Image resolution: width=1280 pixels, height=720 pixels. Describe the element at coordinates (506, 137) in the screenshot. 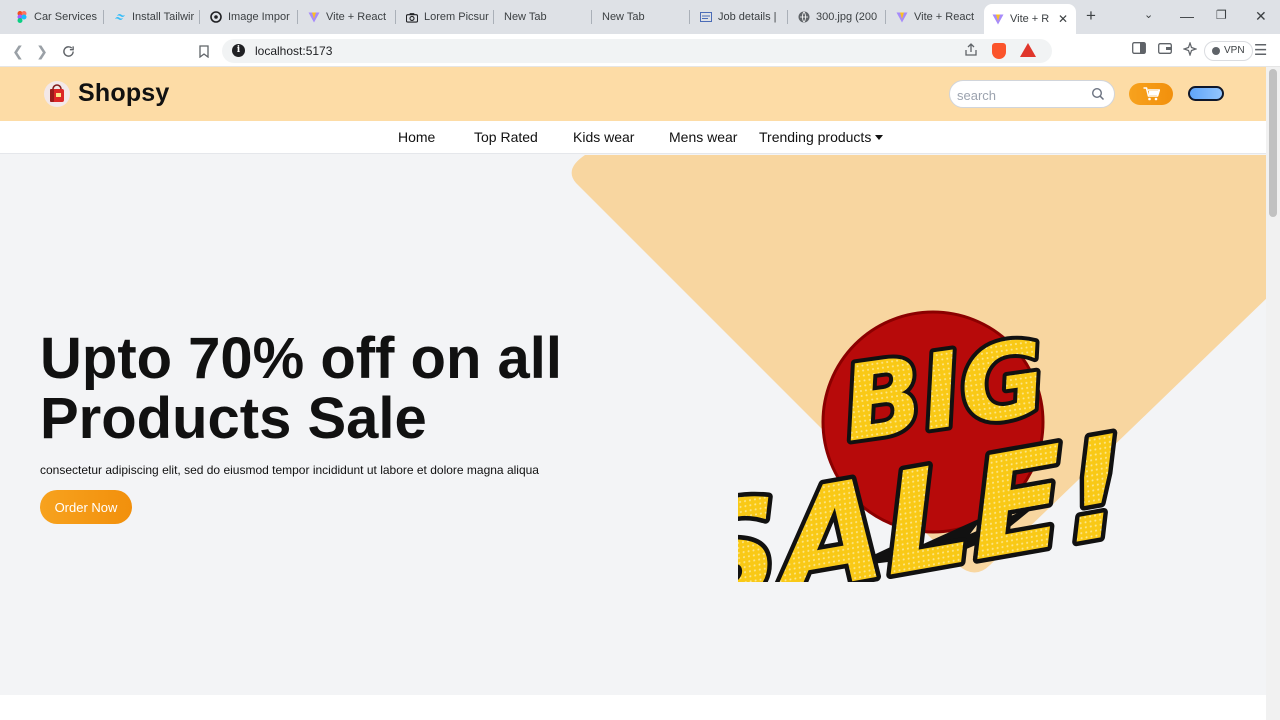

I see `menu-item-top-rated: Top Rated` at that location.